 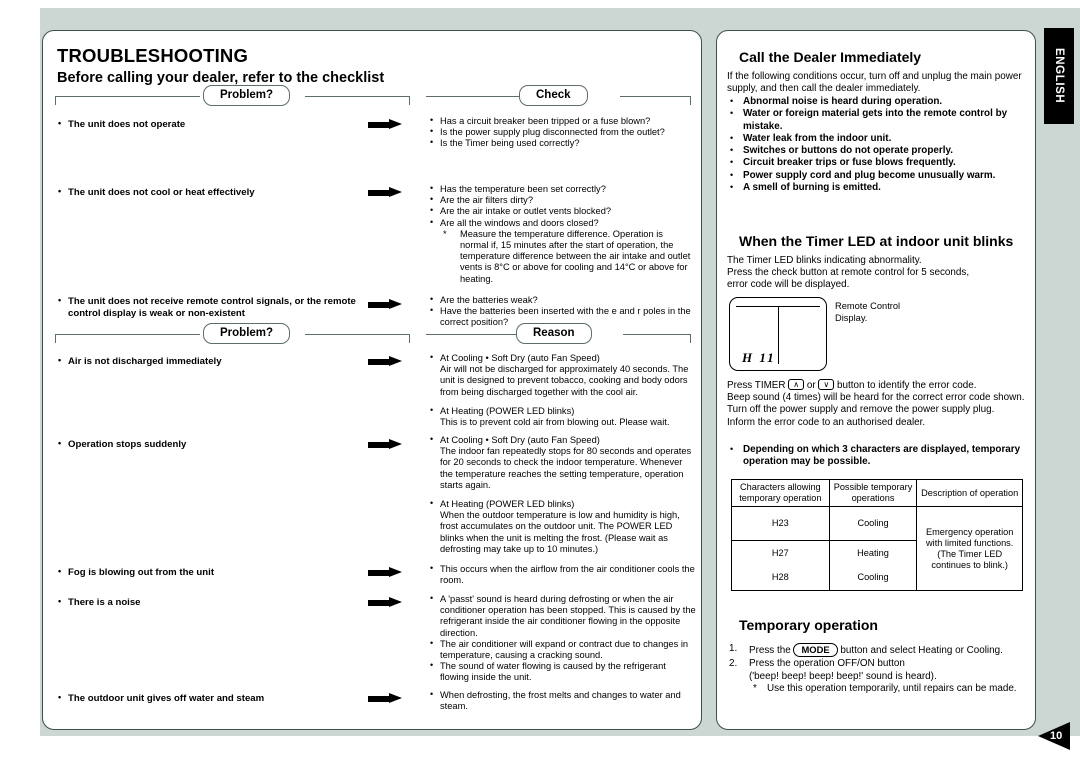 What do you see at coordinates (207, 444) in the screenshot?
I see `problem-cell-5: Operation stops suddenly` at bounding box center [207, 444].